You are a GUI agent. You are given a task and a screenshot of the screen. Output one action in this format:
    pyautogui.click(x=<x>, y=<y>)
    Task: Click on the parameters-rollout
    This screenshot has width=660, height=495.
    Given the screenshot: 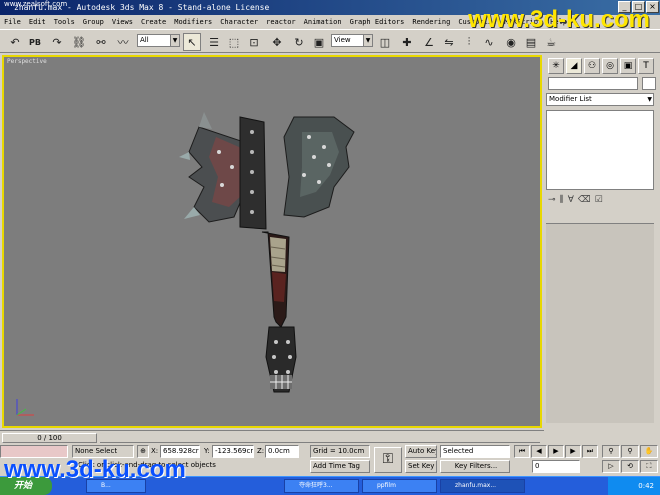 What is the action you would take?
    pyautogui.click(x=600, y=323)
    